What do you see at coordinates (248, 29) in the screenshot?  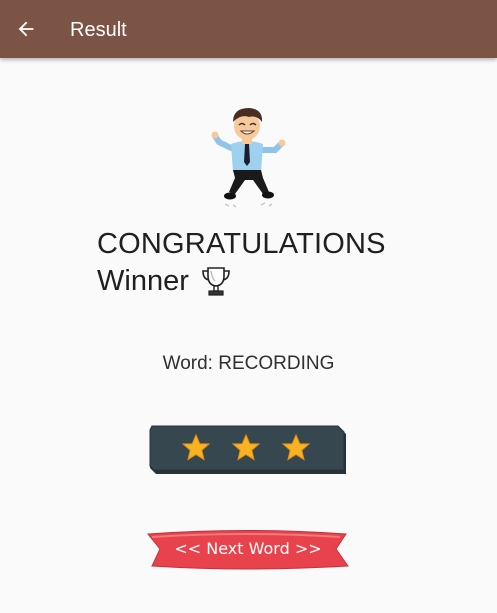 I see `app-bar: Result` at bounding box center [248, 29].